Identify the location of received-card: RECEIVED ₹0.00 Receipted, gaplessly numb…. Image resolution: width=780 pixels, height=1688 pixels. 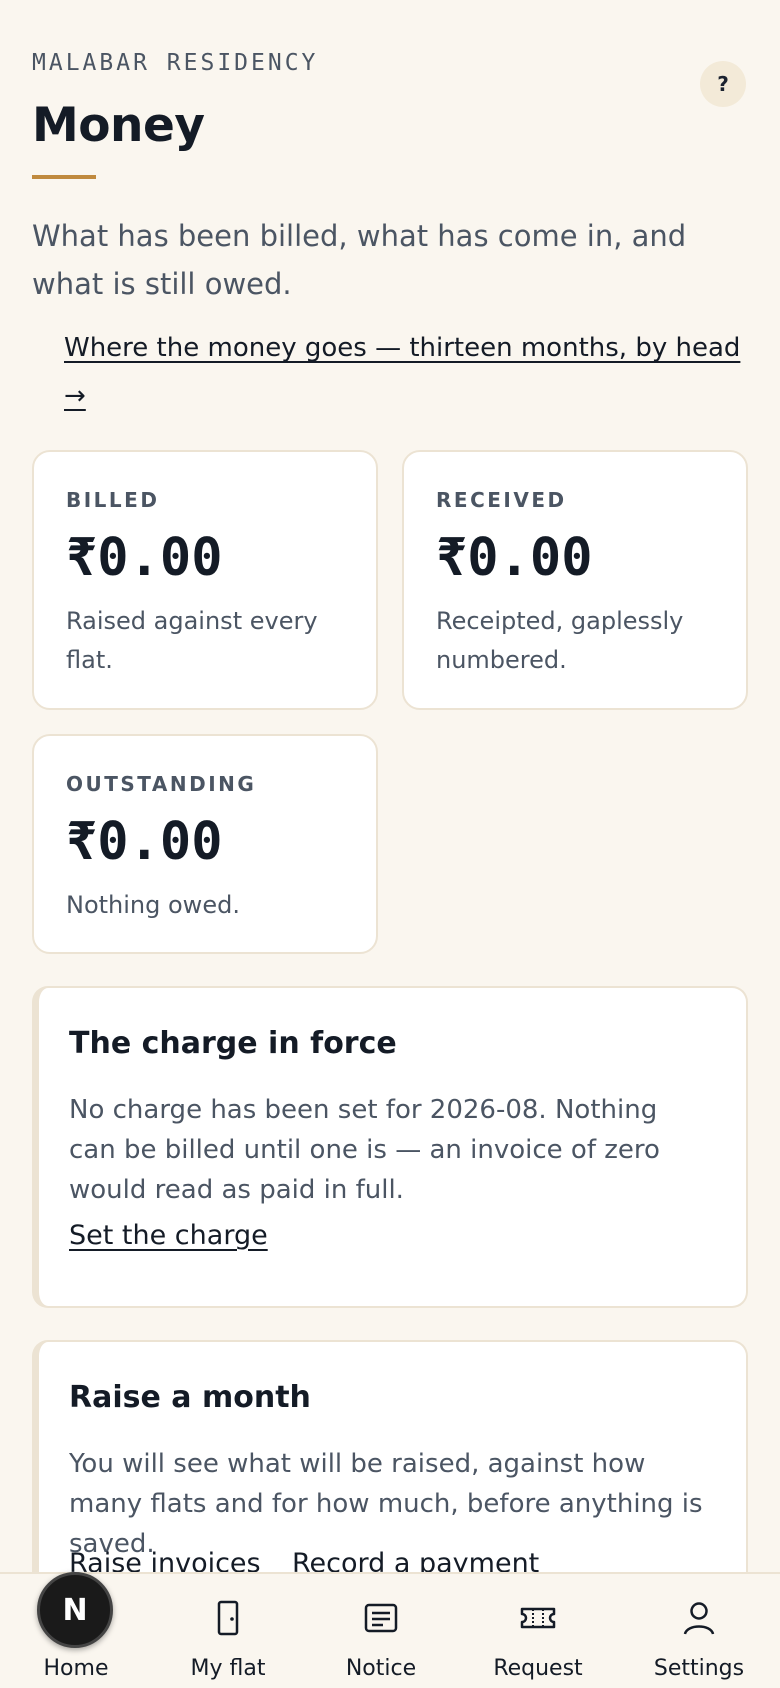
(575, 580).